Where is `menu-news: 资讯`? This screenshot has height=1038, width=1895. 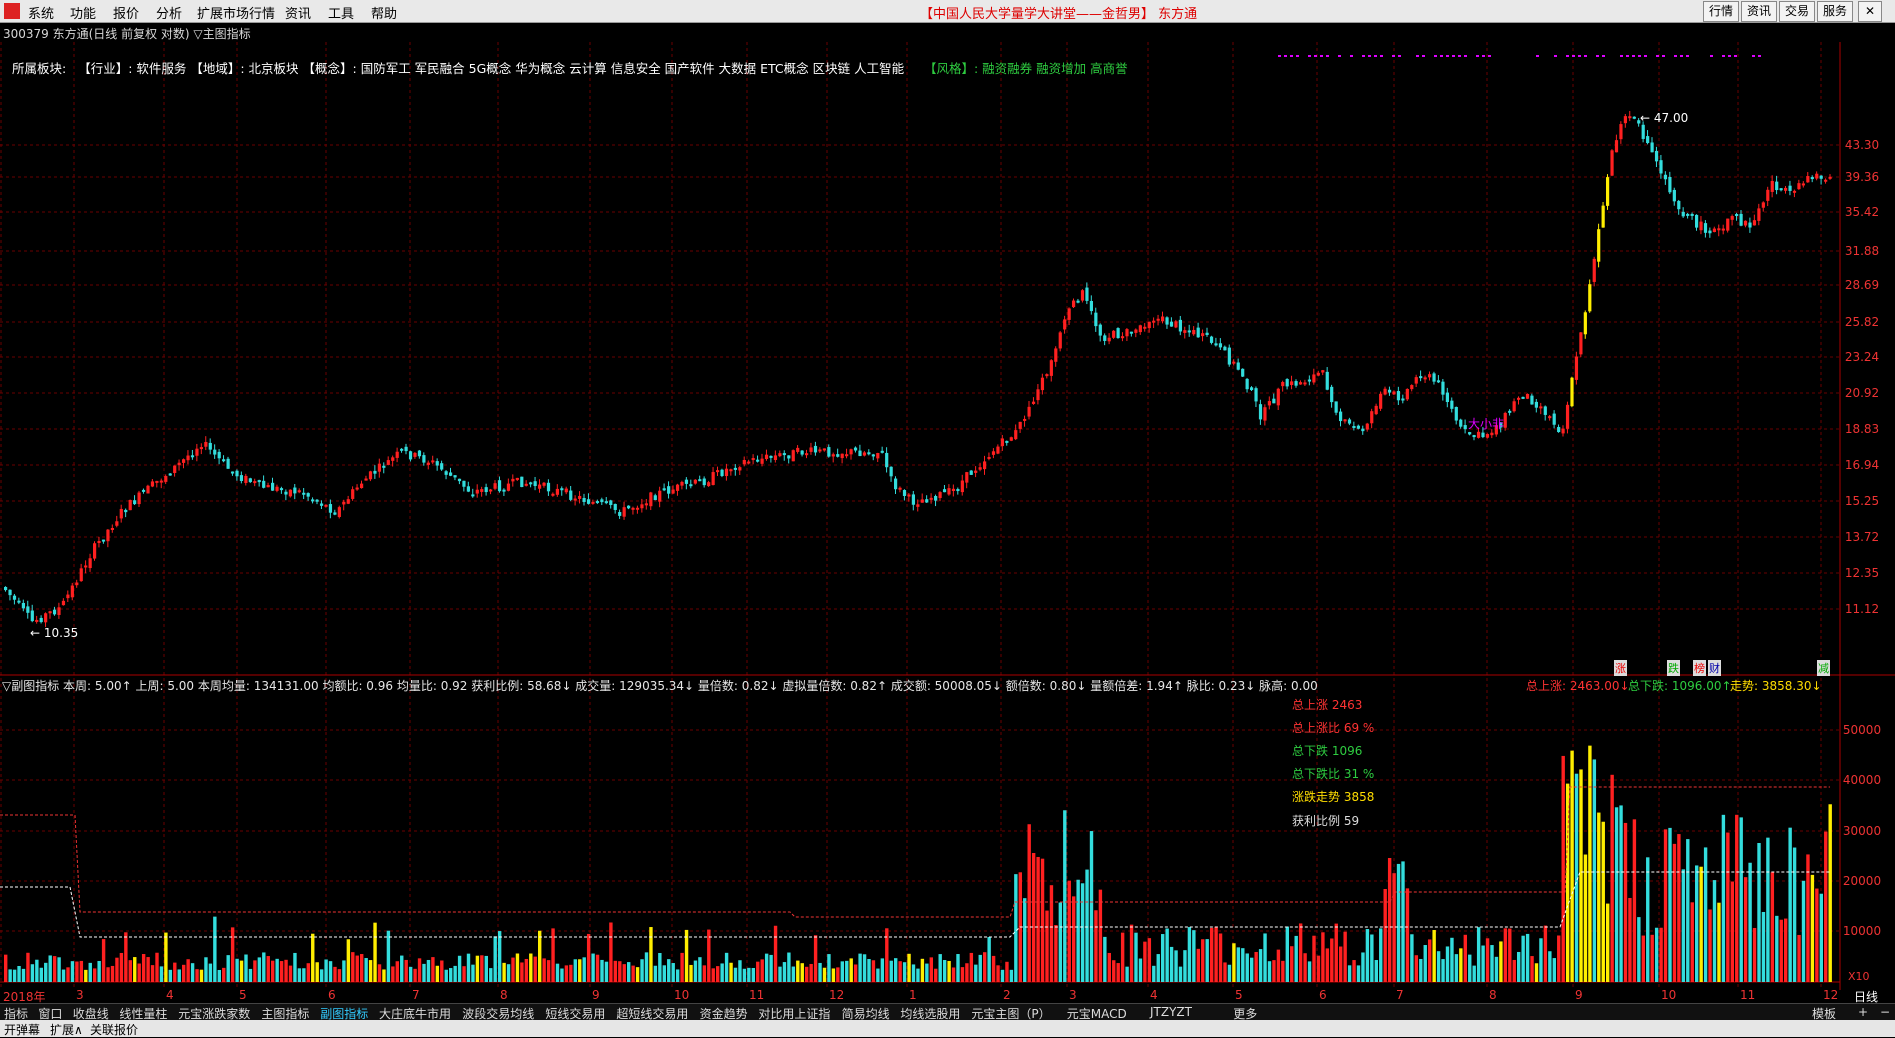 menu-news: 资讯 is located at coordinates (298, 12).